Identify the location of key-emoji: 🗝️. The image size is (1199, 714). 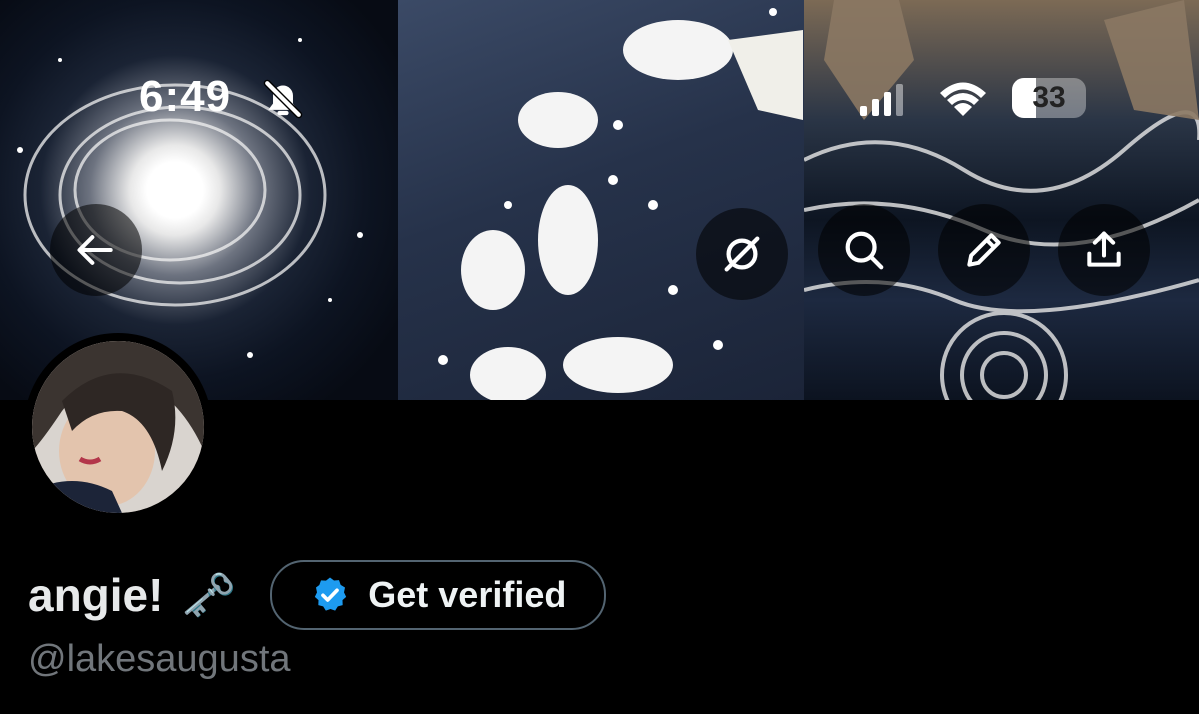
(209, 595).